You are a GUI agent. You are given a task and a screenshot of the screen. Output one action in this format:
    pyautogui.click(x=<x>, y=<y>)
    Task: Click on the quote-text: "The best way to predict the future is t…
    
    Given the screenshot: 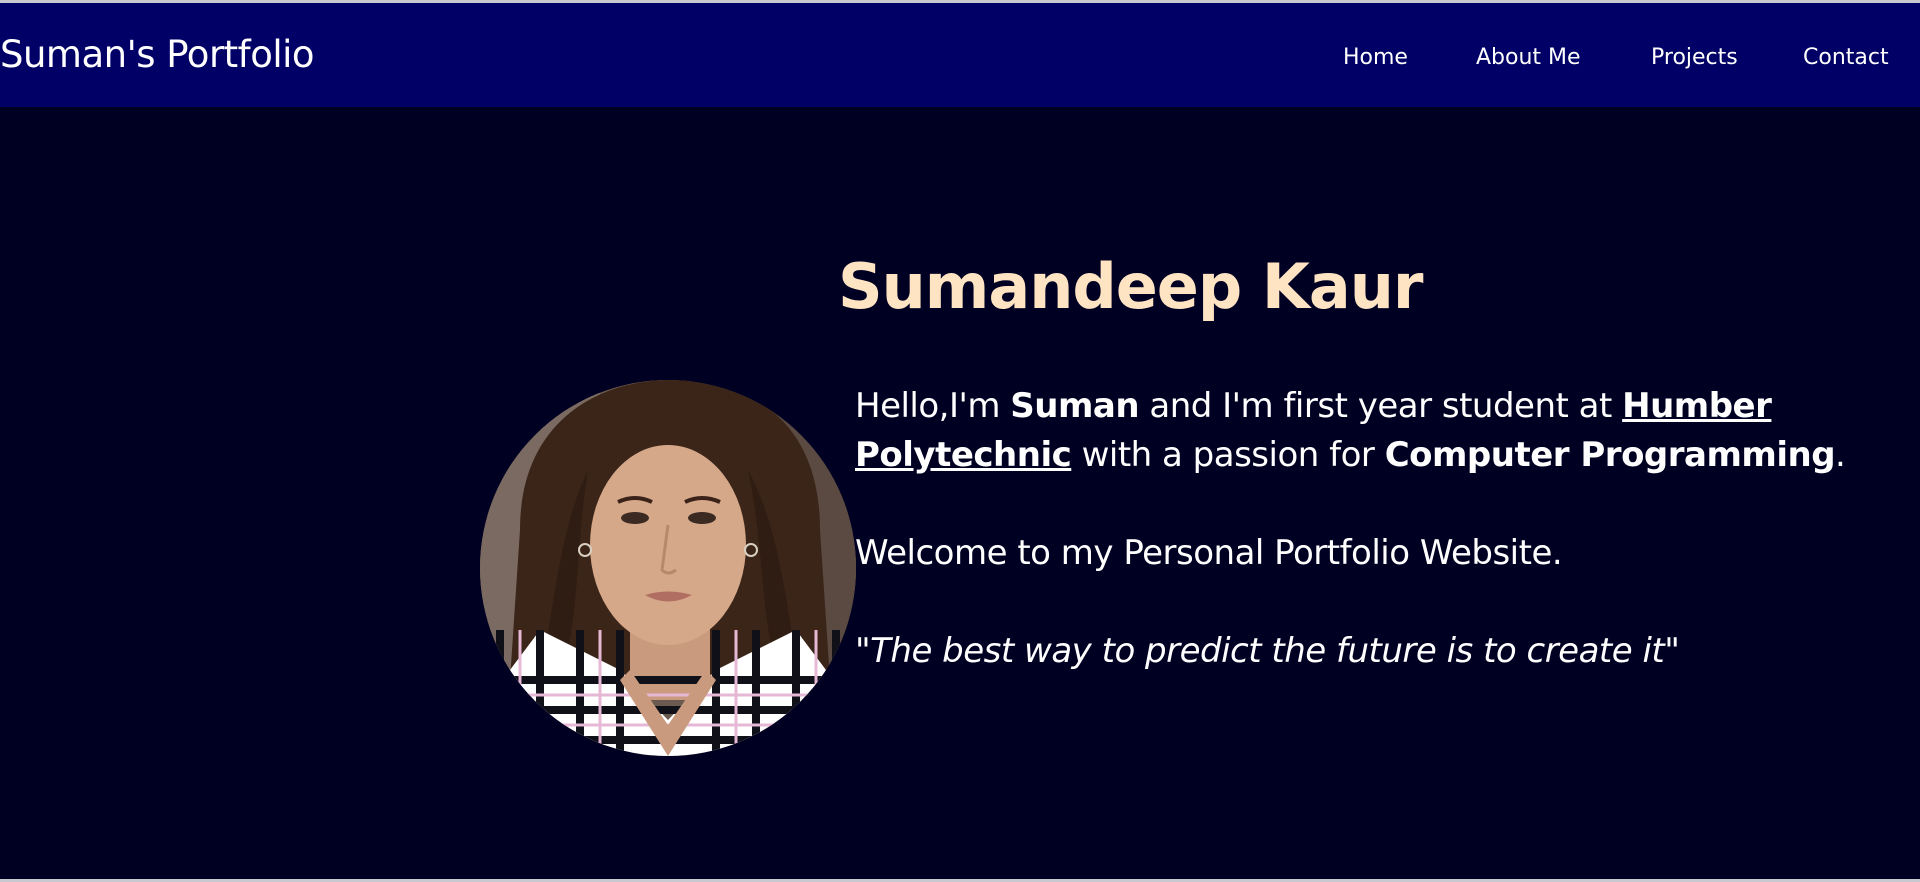 What is the action you would take?
    pyautogui.click(x=1267, y=651)
    